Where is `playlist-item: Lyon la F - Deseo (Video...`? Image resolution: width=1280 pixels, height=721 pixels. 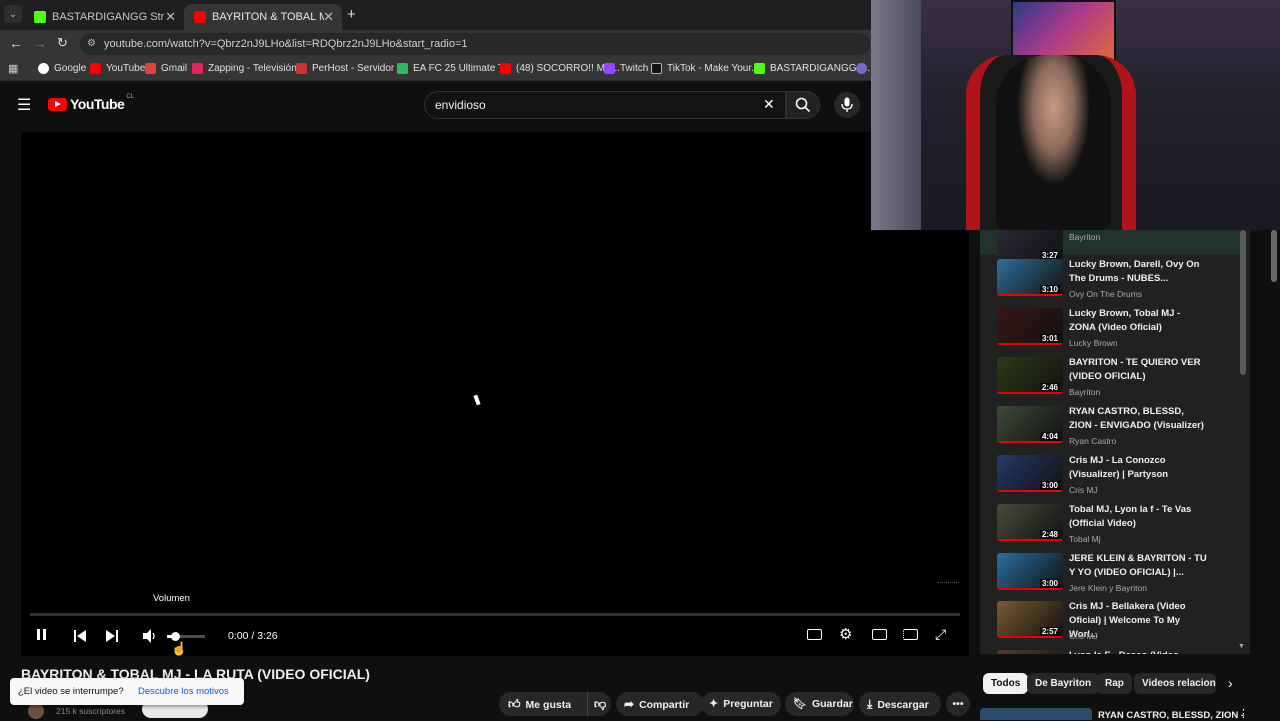 playlist-item: Lyon la F - Deseo (Video... is located at coordinates (1110, 650).